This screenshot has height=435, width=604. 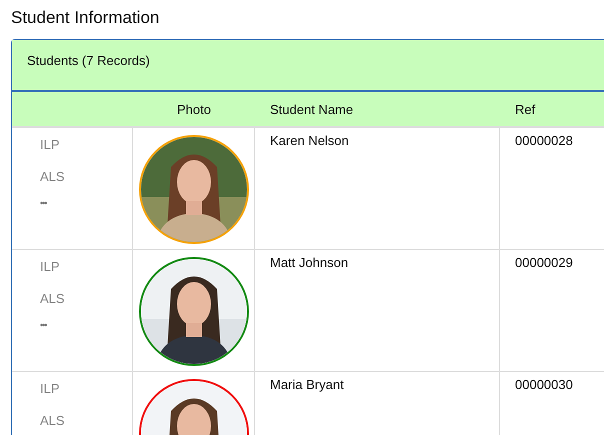 I want to click on column-title: Student Name, so click(x=312, y=109).